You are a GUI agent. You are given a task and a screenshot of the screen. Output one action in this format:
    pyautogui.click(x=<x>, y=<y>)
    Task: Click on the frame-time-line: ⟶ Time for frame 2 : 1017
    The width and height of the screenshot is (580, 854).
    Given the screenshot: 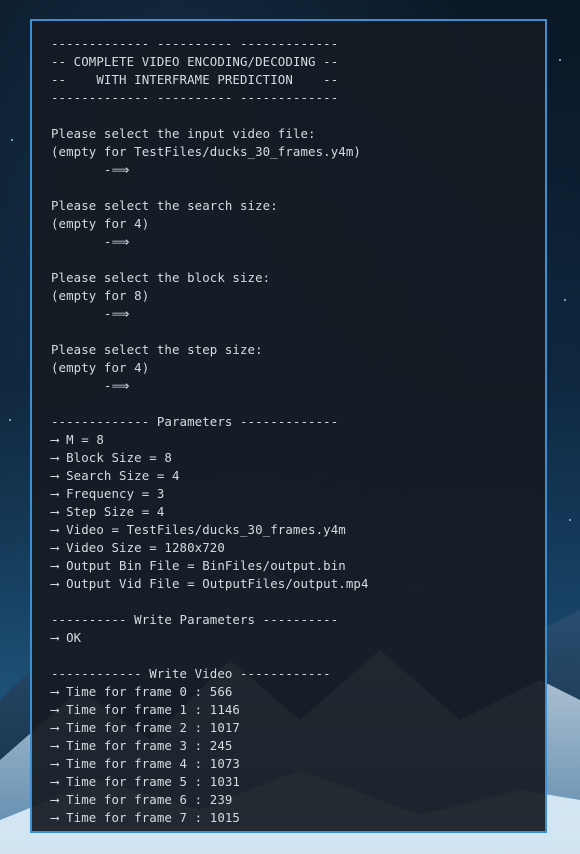 What is the action you would take?
    pyautogui.click(x=145, y=727)
    